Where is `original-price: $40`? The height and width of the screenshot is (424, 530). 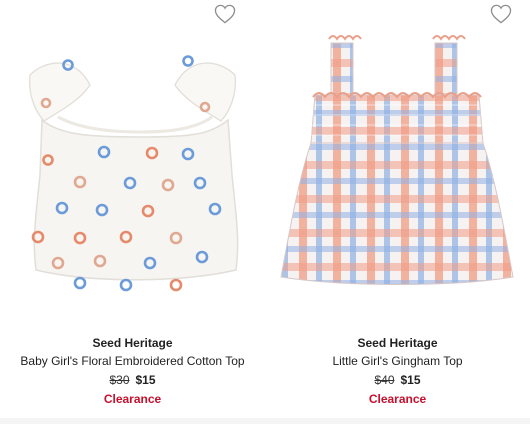
original-price: $40 is located at coordinates (384, 380).